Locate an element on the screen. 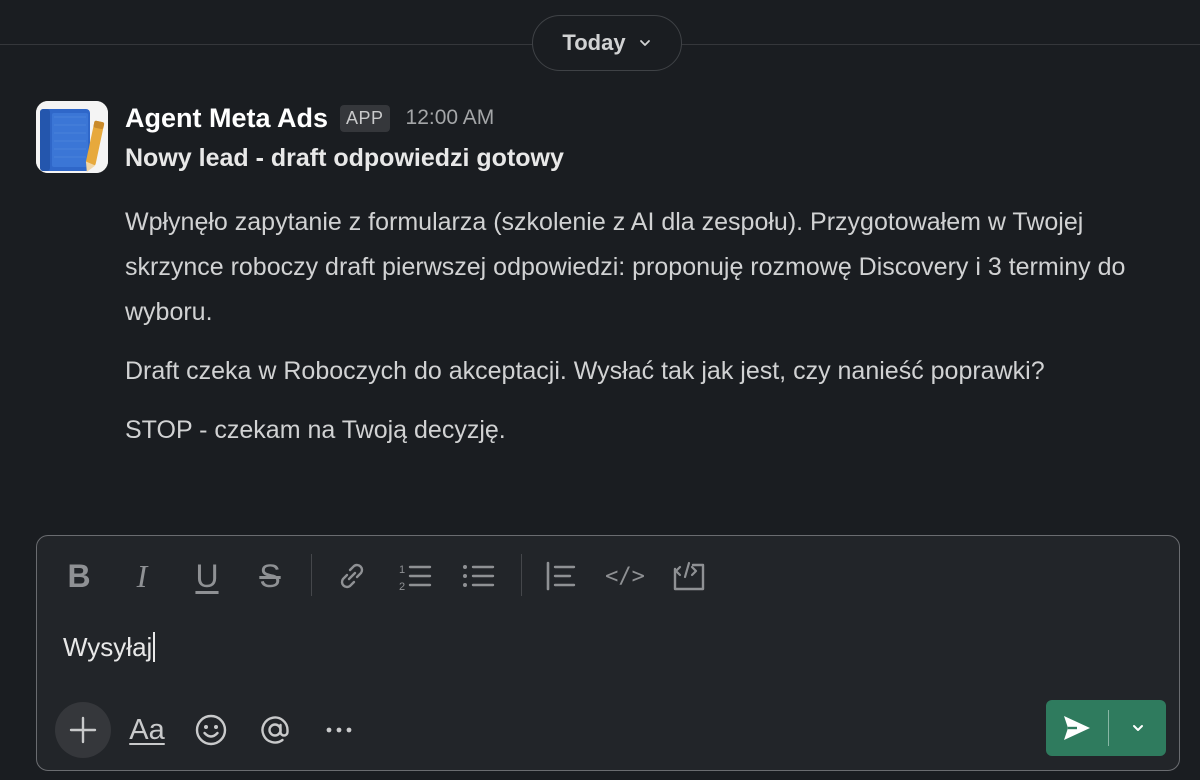 This screenshot has height=780, width=1200. plus-icon is located at coordinates (83, 730).